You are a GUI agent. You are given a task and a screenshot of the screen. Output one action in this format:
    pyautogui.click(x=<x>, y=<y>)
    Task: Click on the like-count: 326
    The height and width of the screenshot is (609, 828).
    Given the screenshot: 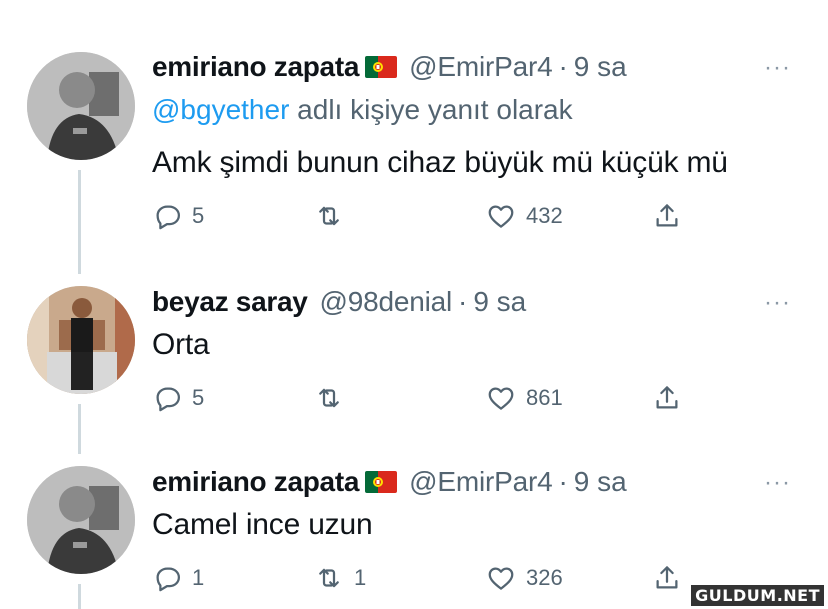 What is the action you would take?
    pyautogui.click(x=544, y=577)
    